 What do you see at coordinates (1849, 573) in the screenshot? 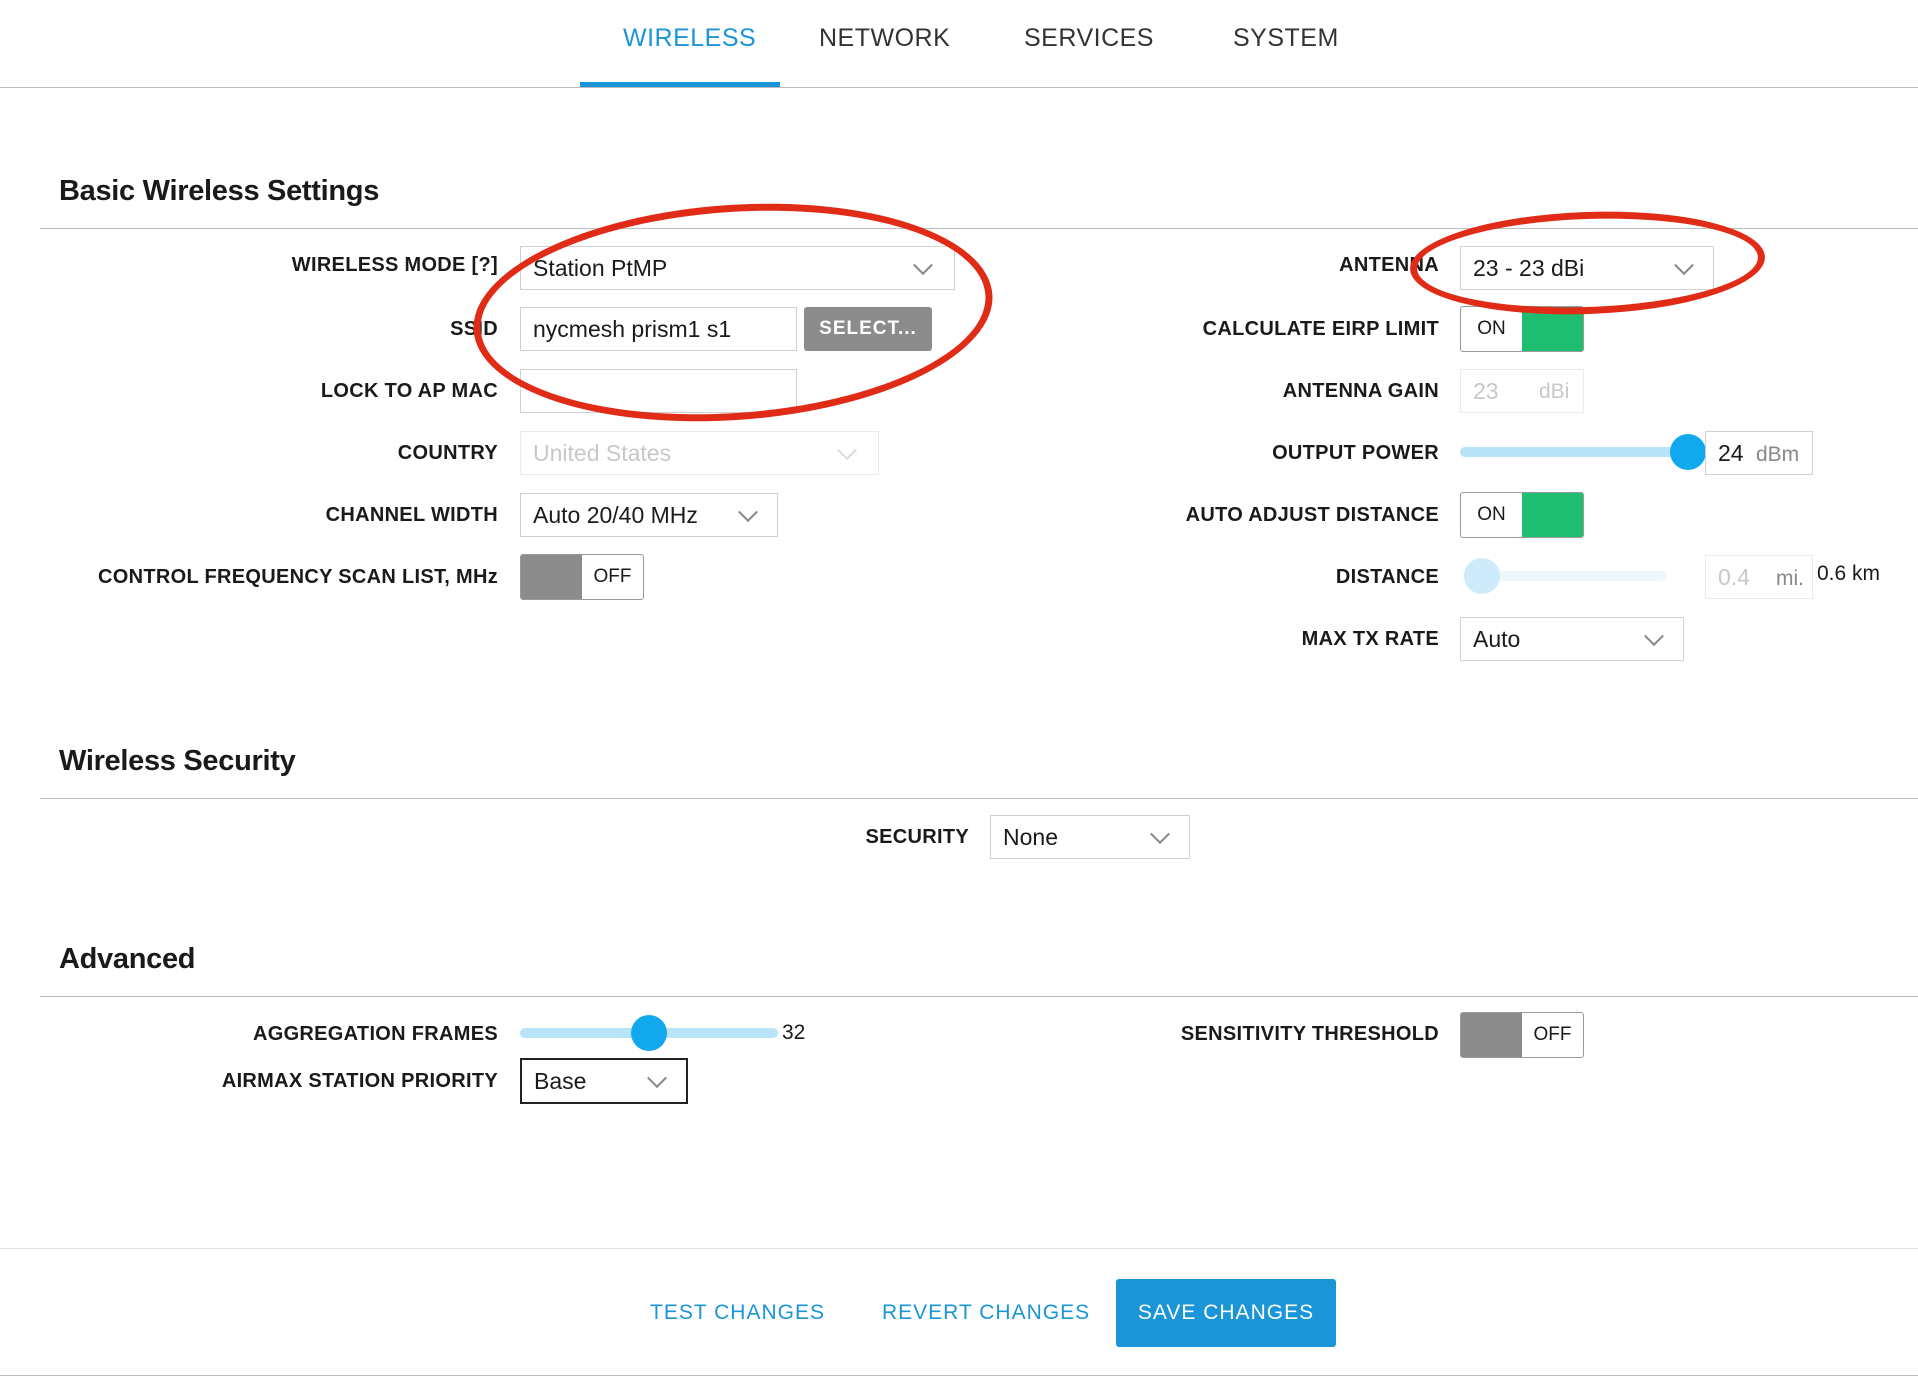
I see `distance-km: 0.6 km` at bounding box center [1849, 573].